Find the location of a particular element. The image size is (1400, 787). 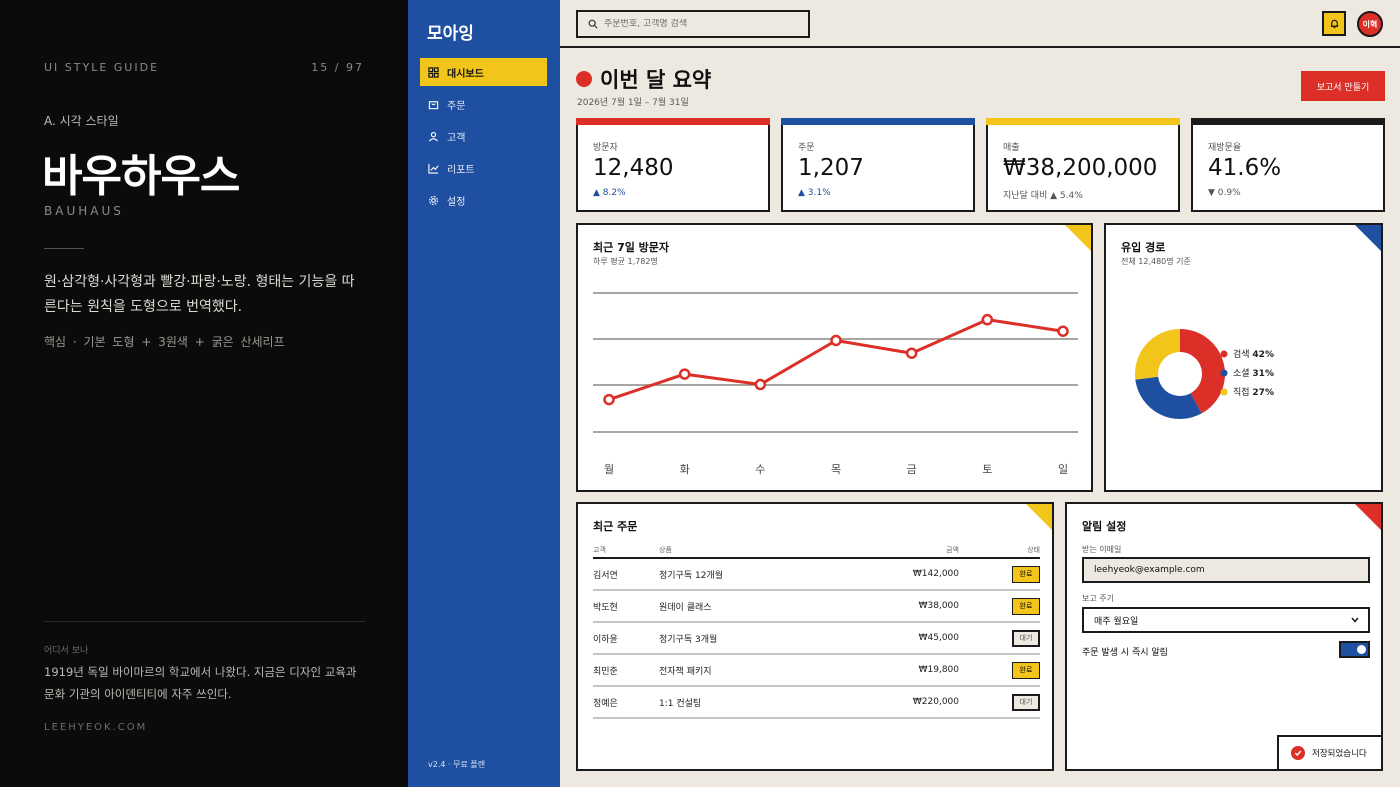

brand-logo: 모아잉 is located at coordinates (450, 31).